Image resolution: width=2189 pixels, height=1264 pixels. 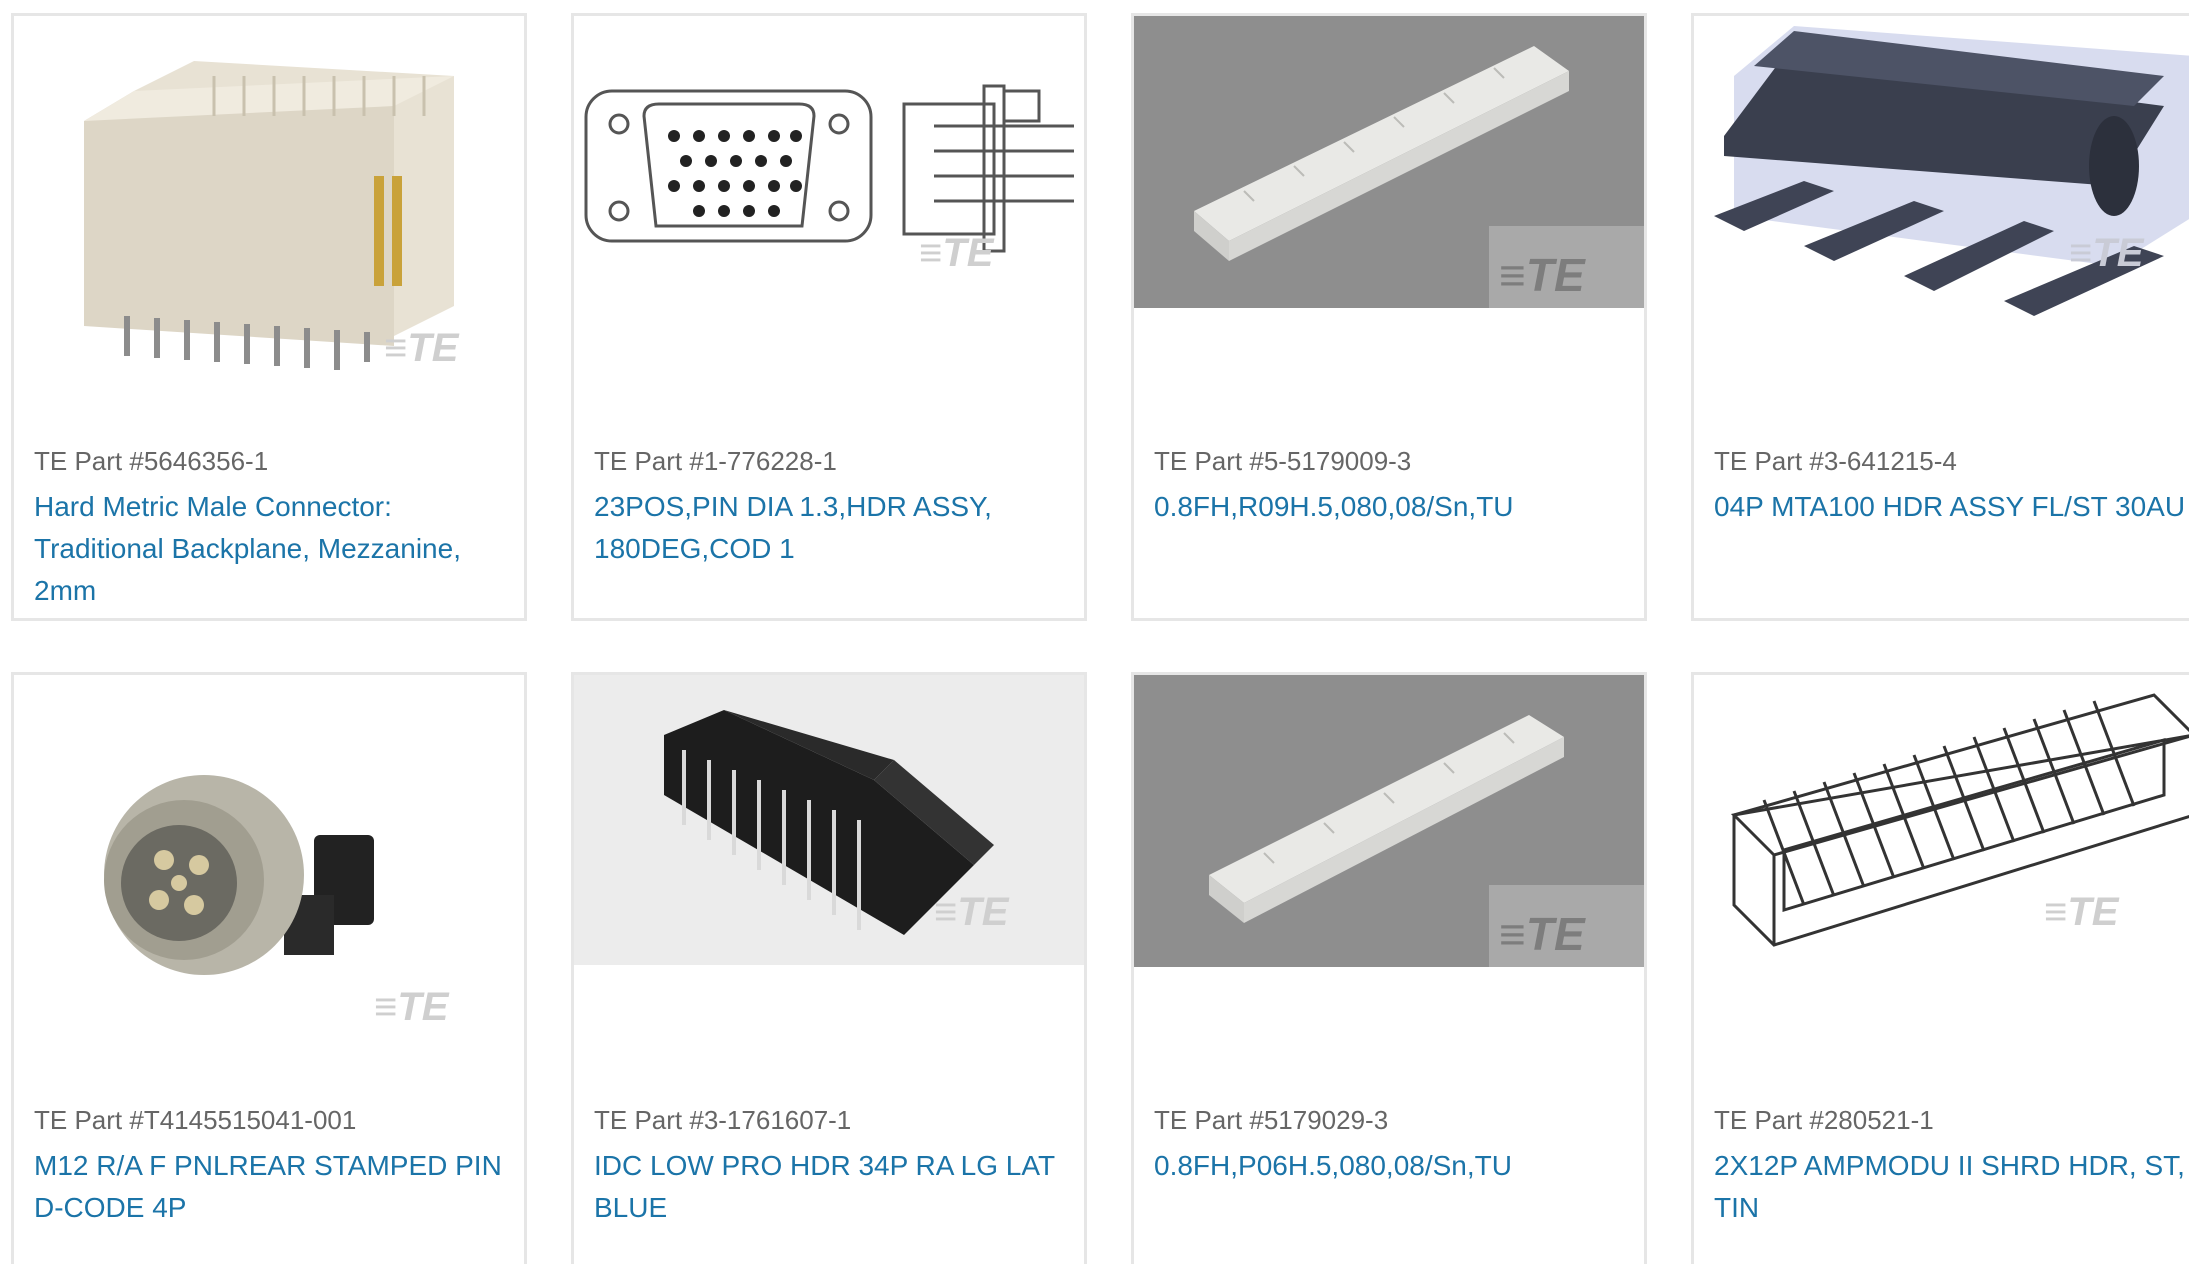 I want to click on part-number: TE Part #1-776228-1, so click(x=715, y=461).